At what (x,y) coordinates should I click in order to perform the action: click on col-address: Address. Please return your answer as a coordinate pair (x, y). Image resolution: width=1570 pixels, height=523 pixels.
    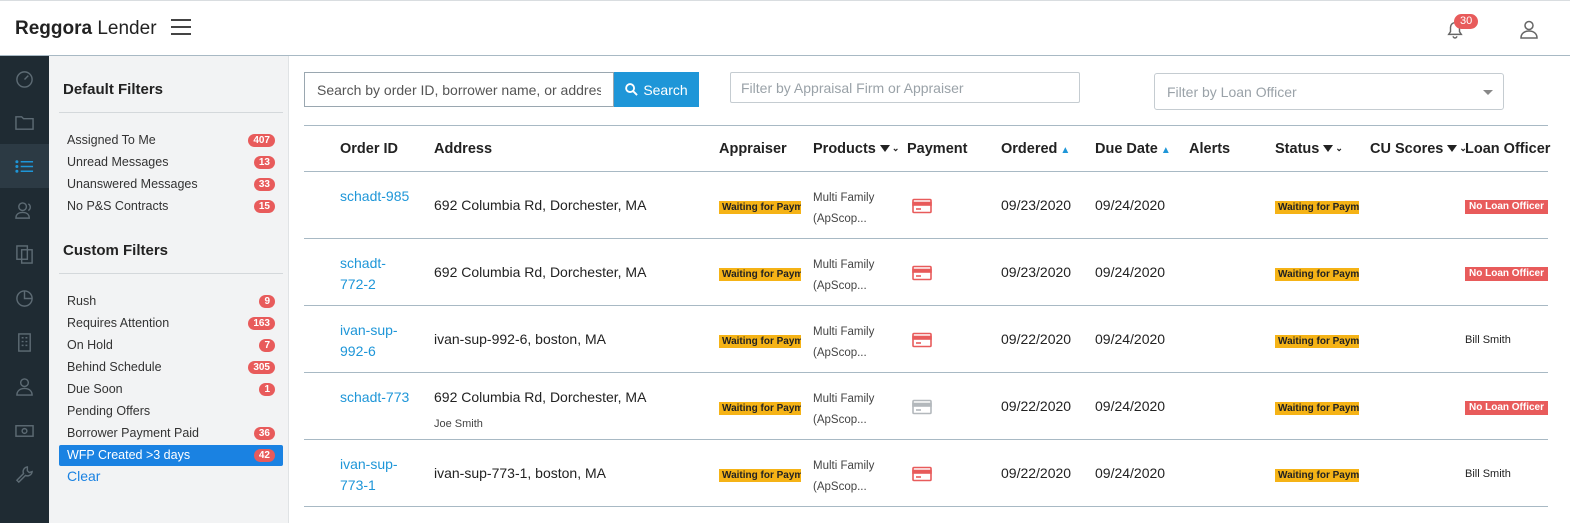
    Looking at the image, I should click on (463, 149).